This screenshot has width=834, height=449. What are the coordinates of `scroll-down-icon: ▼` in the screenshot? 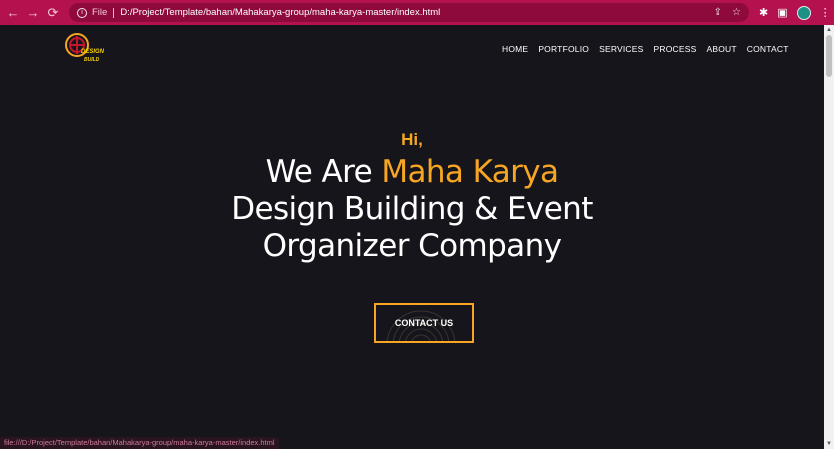 It's located at (829, 444).